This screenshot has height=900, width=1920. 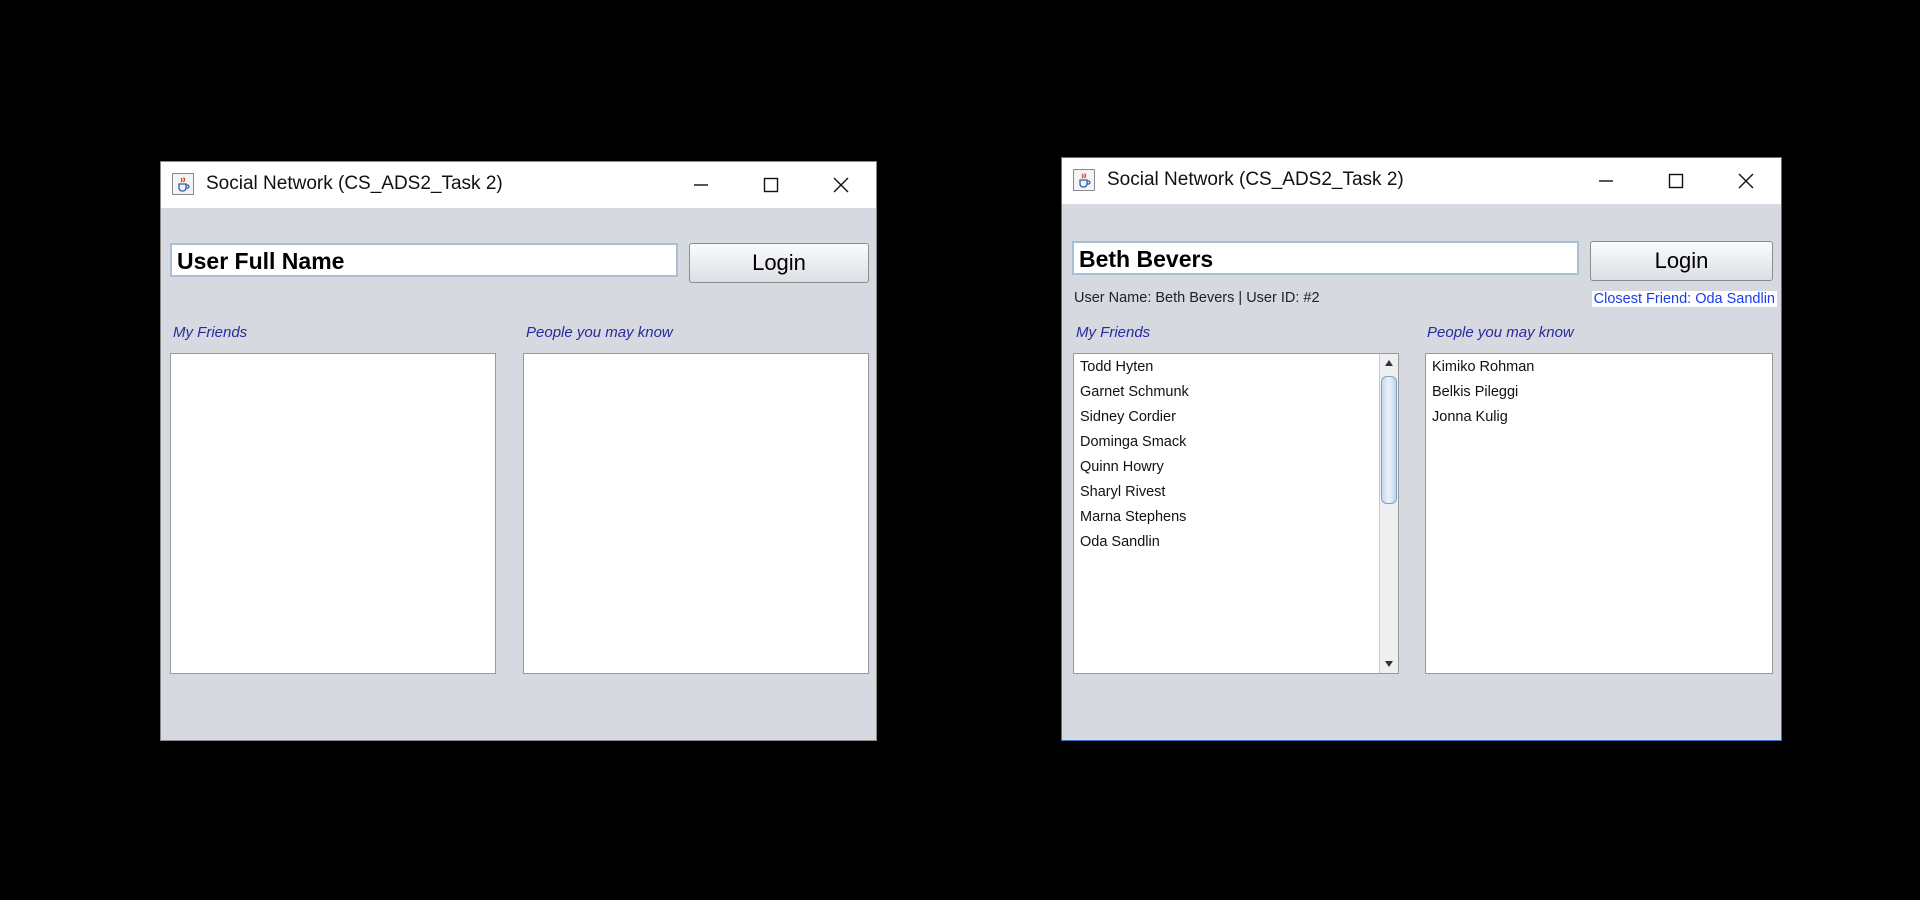 I want to click on list-item: Marna Stephens, so click(x=1133, y=517).